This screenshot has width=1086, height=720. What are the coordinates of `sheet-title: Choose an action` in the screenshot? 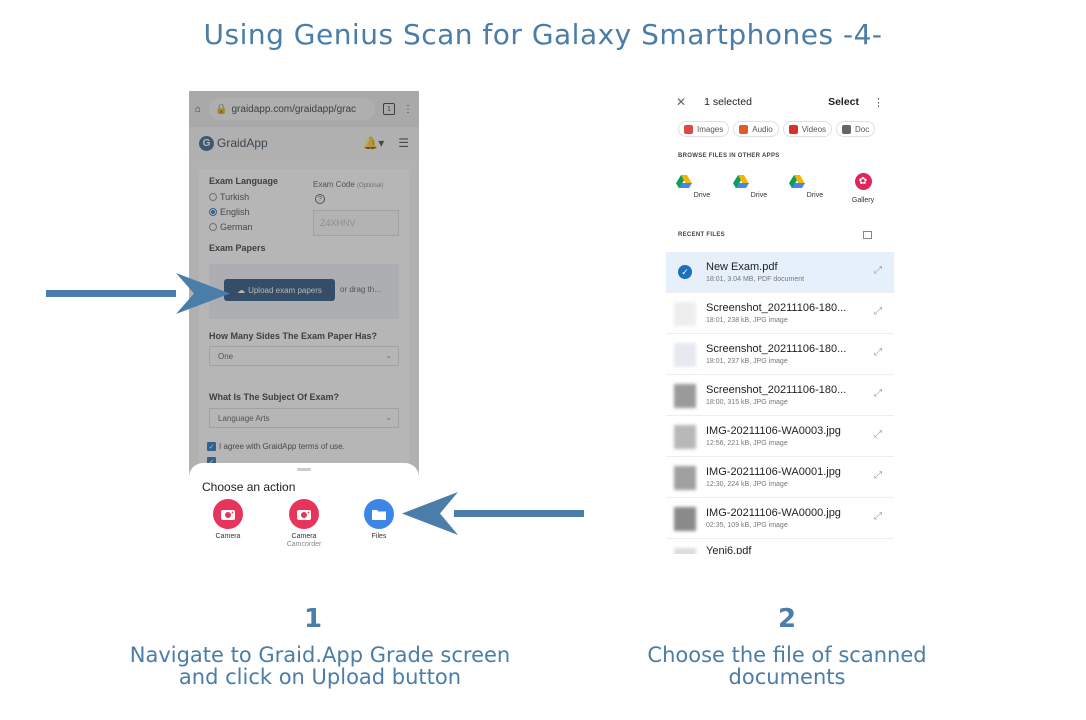 It's located at (249, 487).